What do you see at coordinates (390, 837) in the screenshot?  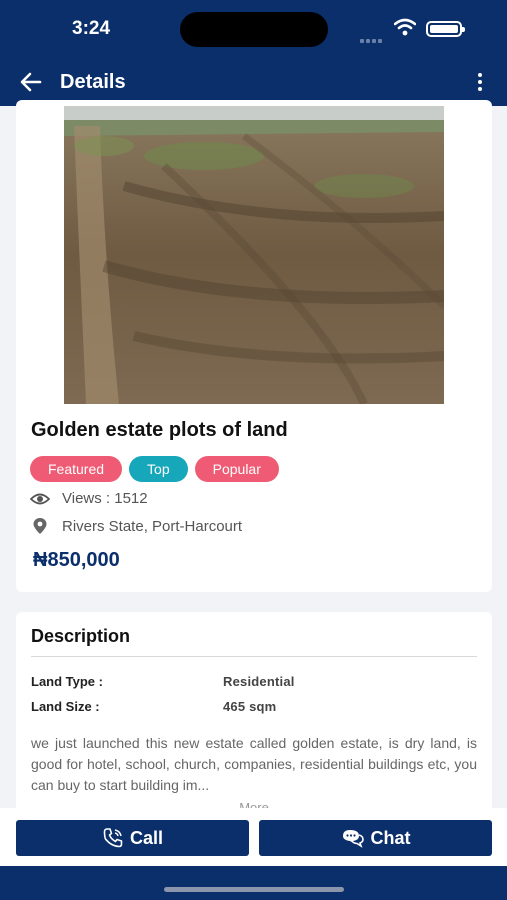 I see `chat-label: Chat` at bounding box center [390, 837].